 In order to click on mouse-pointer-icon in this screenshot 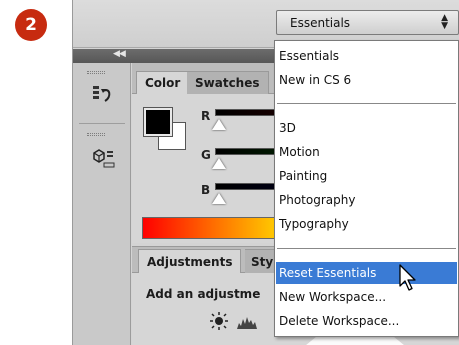, I will do `click(408, 281)`.